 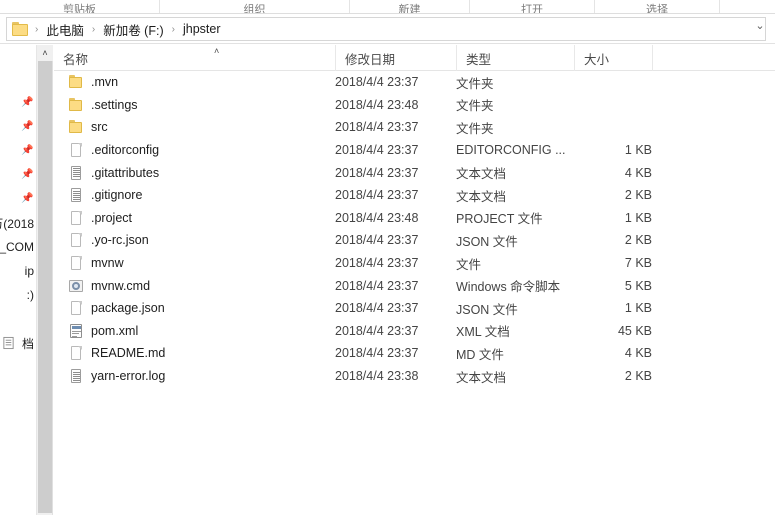 What do you see at coordinates (377, 104) in the screenshot?
I see `file-date-cell: 2018/4/4 23:48` at bounding box center [377, 104].